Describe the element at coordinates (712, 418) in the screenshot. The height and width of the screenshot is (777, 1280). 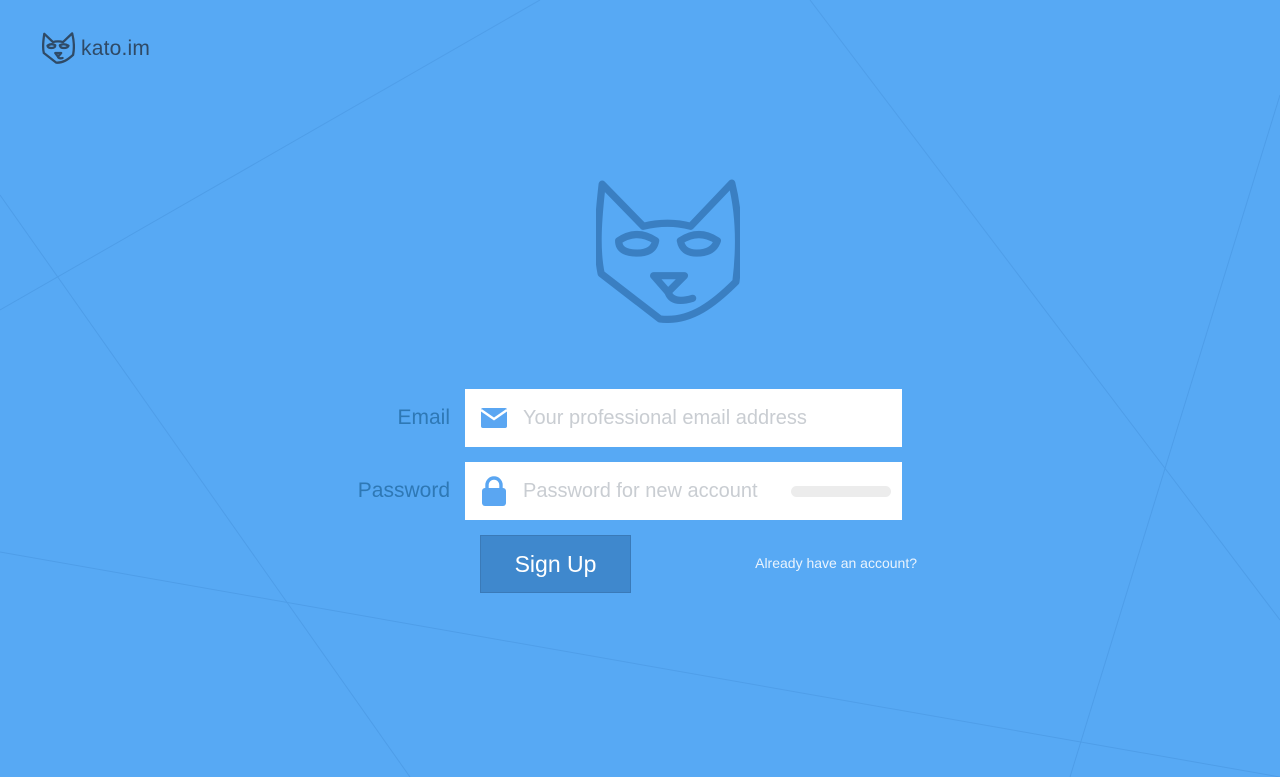
I see `email-input` at that location.